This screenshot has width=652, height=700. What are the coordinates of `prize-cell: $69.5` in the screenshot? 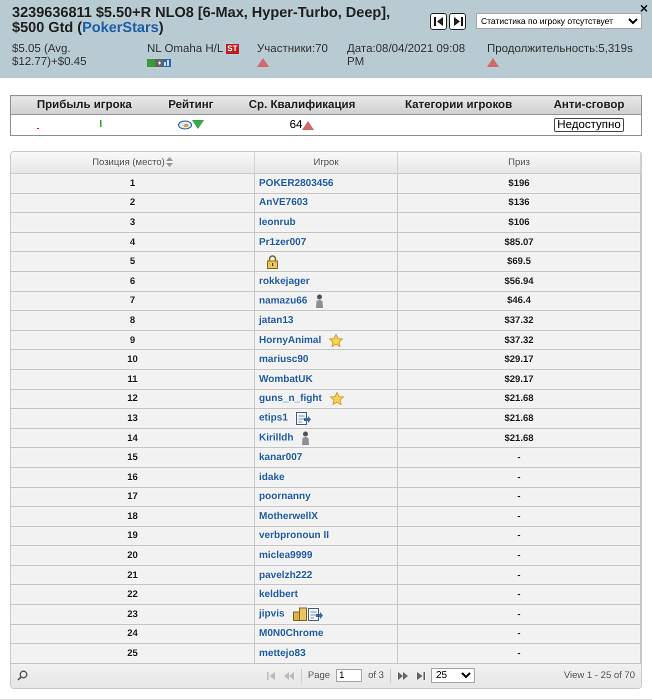 It's located at (519, 262).